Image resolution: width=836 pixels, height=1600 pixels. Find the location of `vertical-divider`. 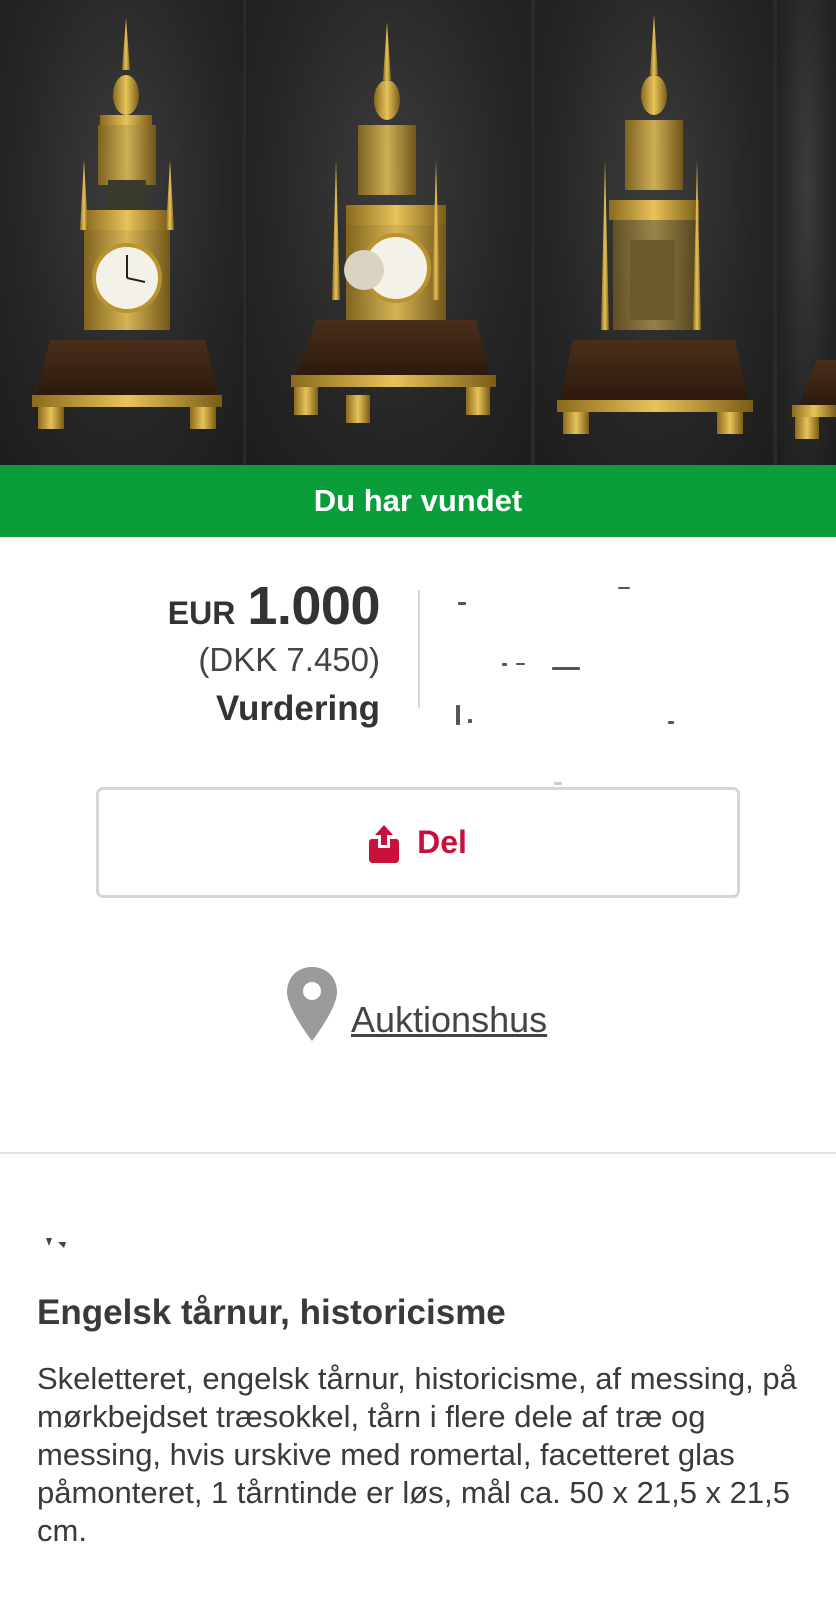

vertical-divider is located at coordinates (419, 649).